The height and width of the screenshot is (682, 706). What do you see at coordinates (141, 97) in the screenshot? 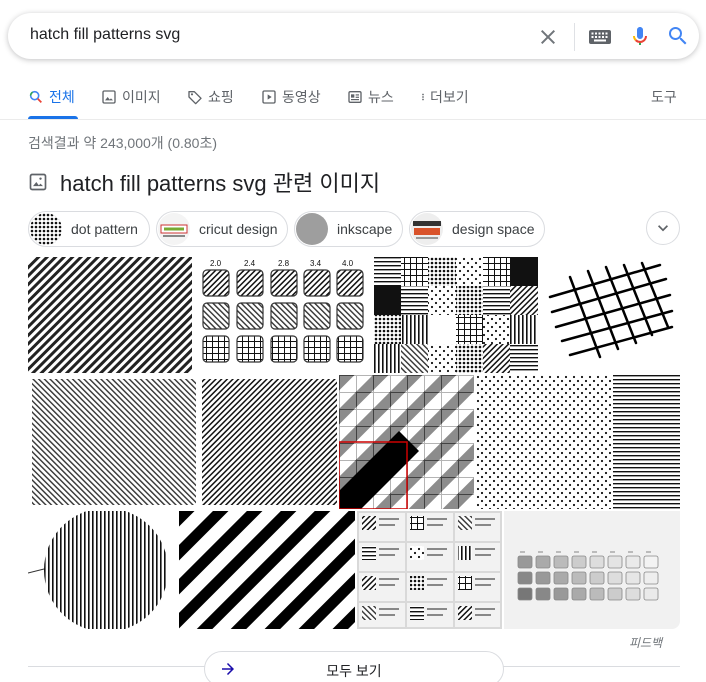
I see `tab-label: 이미지` at bounding box center [141, 97].